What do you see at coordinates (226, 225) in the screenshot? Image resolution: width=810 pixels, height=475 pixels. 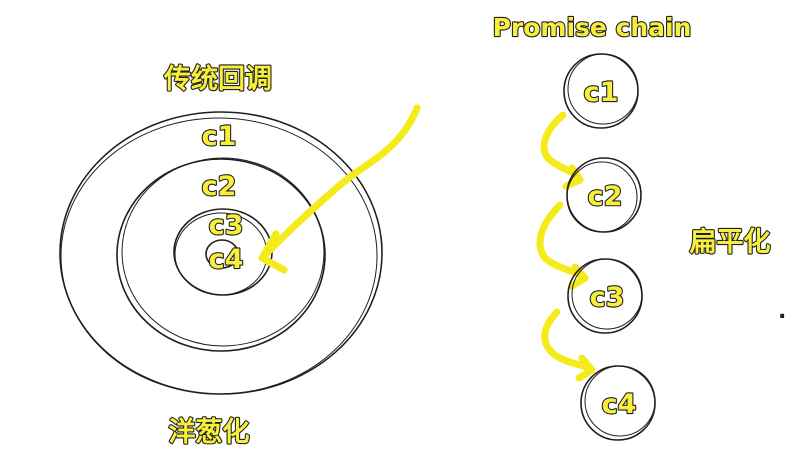 I see `onion-label-c3: c3` at bounding box center [226, 225].